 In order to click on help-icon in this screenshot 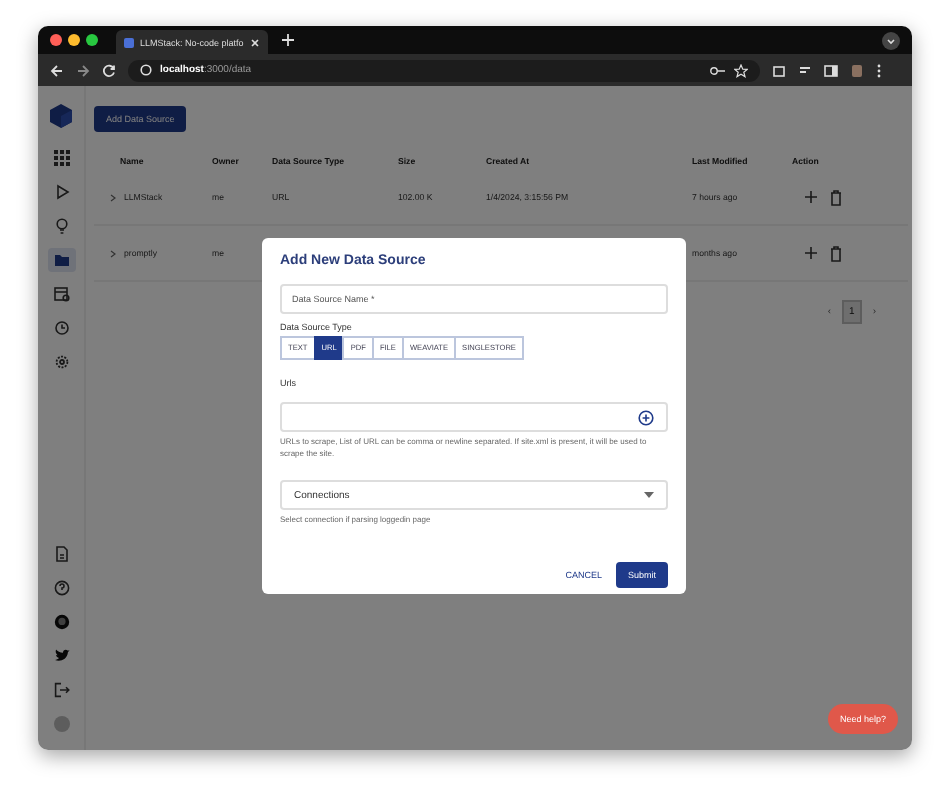, I will do `click(61, 588)`.